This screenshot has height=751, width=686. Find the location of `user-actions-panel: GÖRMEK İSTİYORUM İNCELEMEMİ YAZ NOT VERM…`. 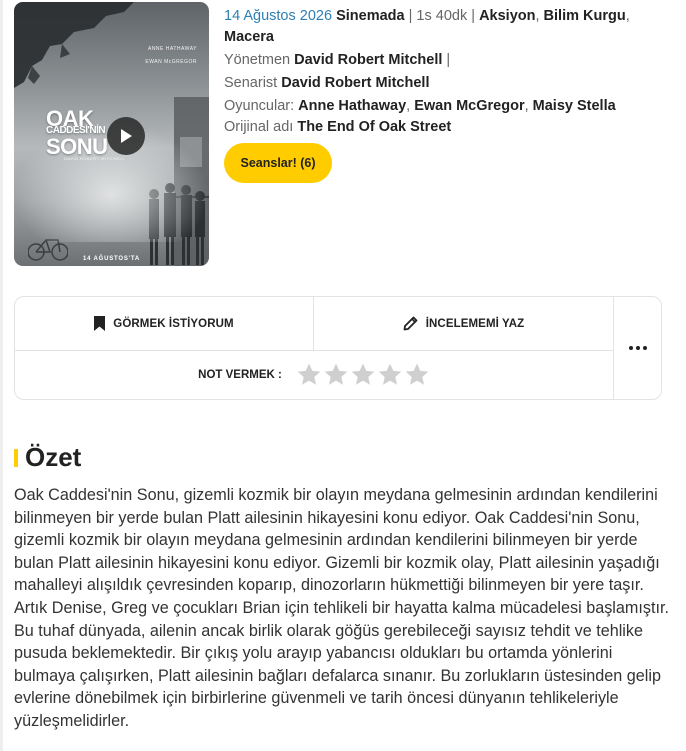

user-actions-panel: GÖRMEK İSTİYORUM İNCELEMEMİ YAZ NOT VERM… is located at coordinates (338, 348).